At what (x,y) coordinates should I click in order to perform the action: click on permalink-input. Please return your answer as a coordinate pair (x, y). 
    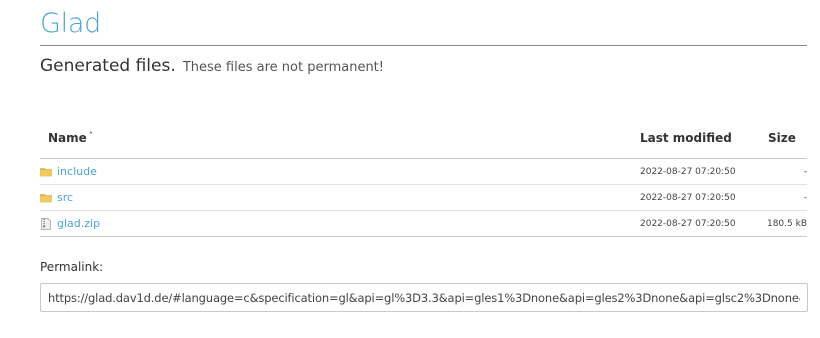
    Looking at the image, I should click on (424, 297).